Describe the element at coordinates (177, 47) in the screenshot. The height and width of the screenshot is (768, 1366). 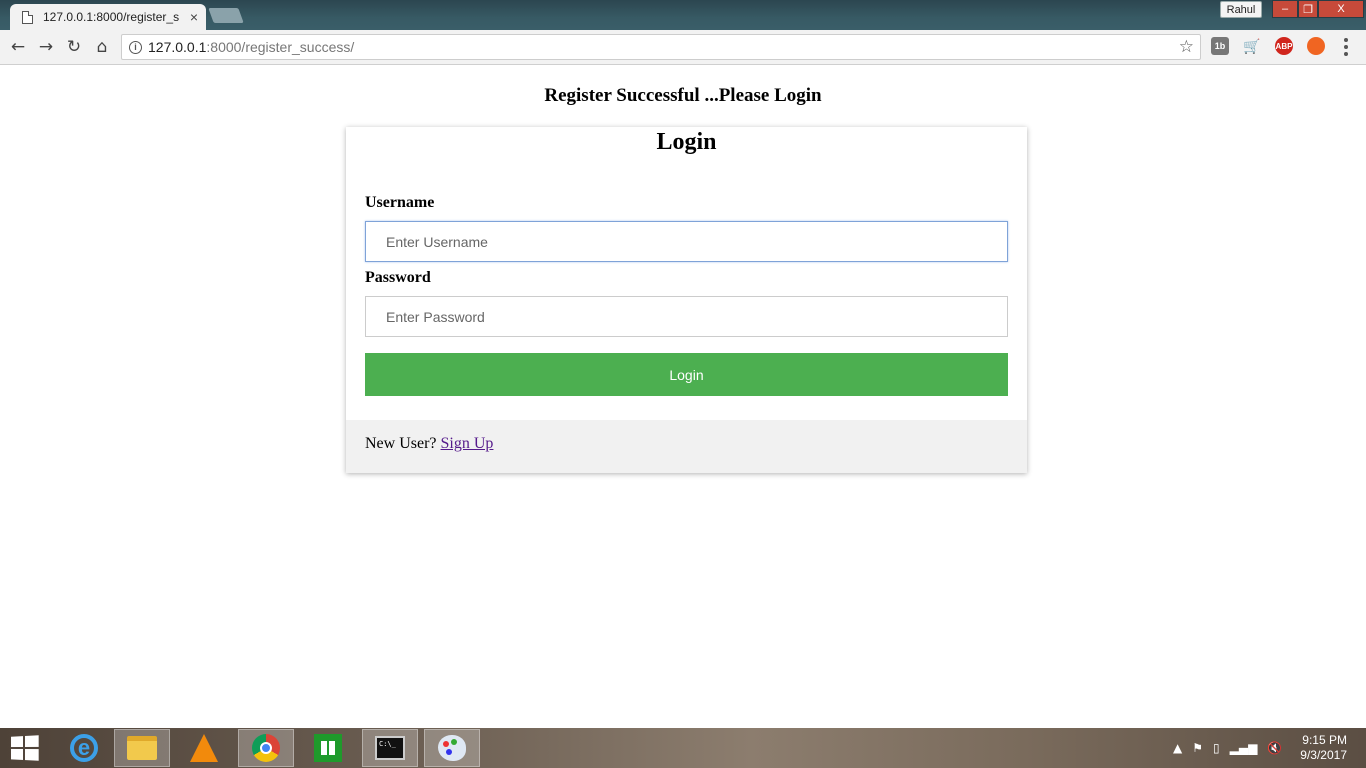
I see `url-host: 127.0.0.1` at that location.